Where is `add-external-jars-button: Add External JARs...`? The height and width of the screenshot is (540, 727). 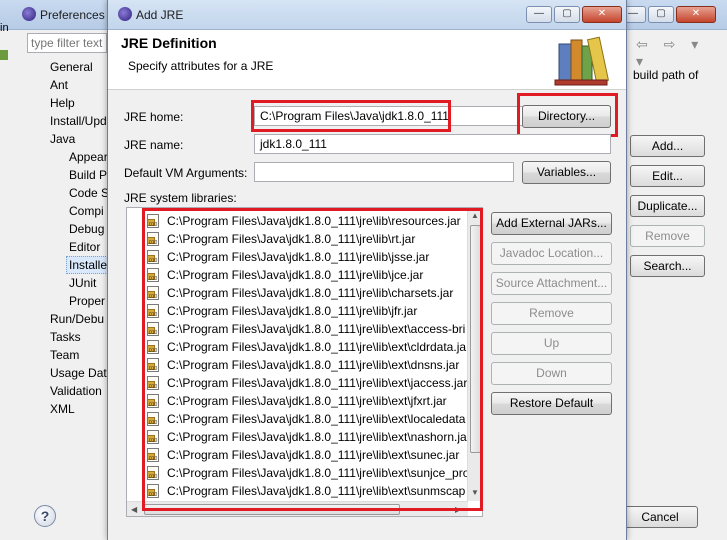
add-external-jars-button: Add External JARs... is located at coordinates (551, 223).